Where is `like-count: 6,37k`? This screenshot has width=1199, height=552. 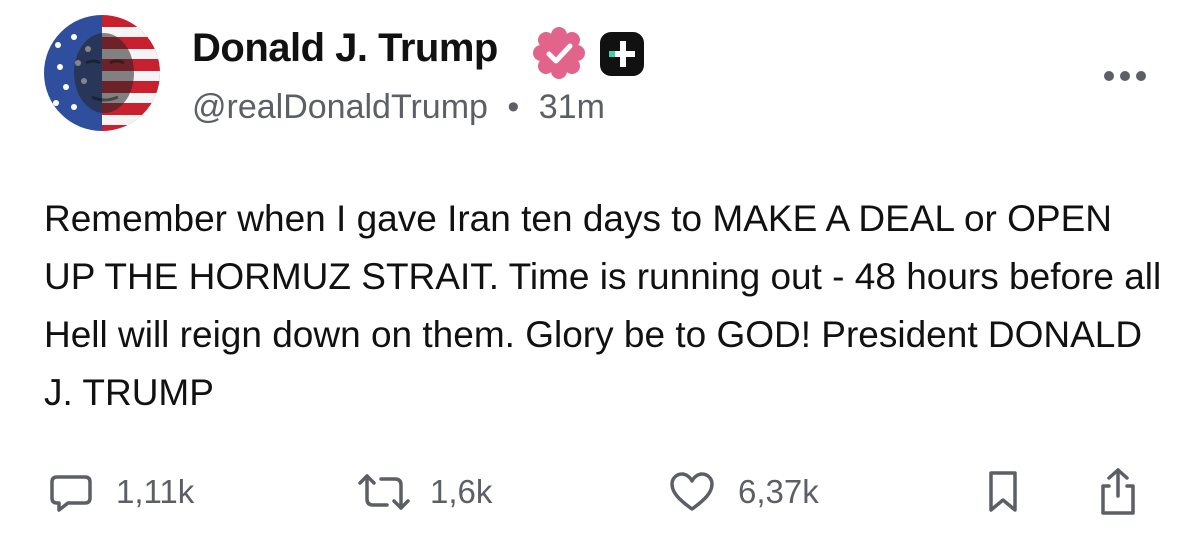
like-count: 6,37k is located at coordinates (778, 491).